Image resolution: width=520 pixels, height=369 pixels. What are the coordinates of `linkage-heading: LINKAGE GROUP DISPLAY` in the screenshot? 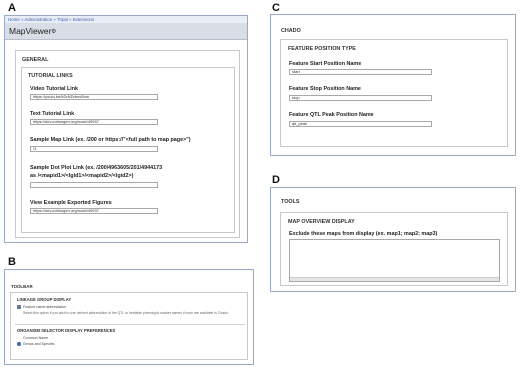 It's located at (44, 299).